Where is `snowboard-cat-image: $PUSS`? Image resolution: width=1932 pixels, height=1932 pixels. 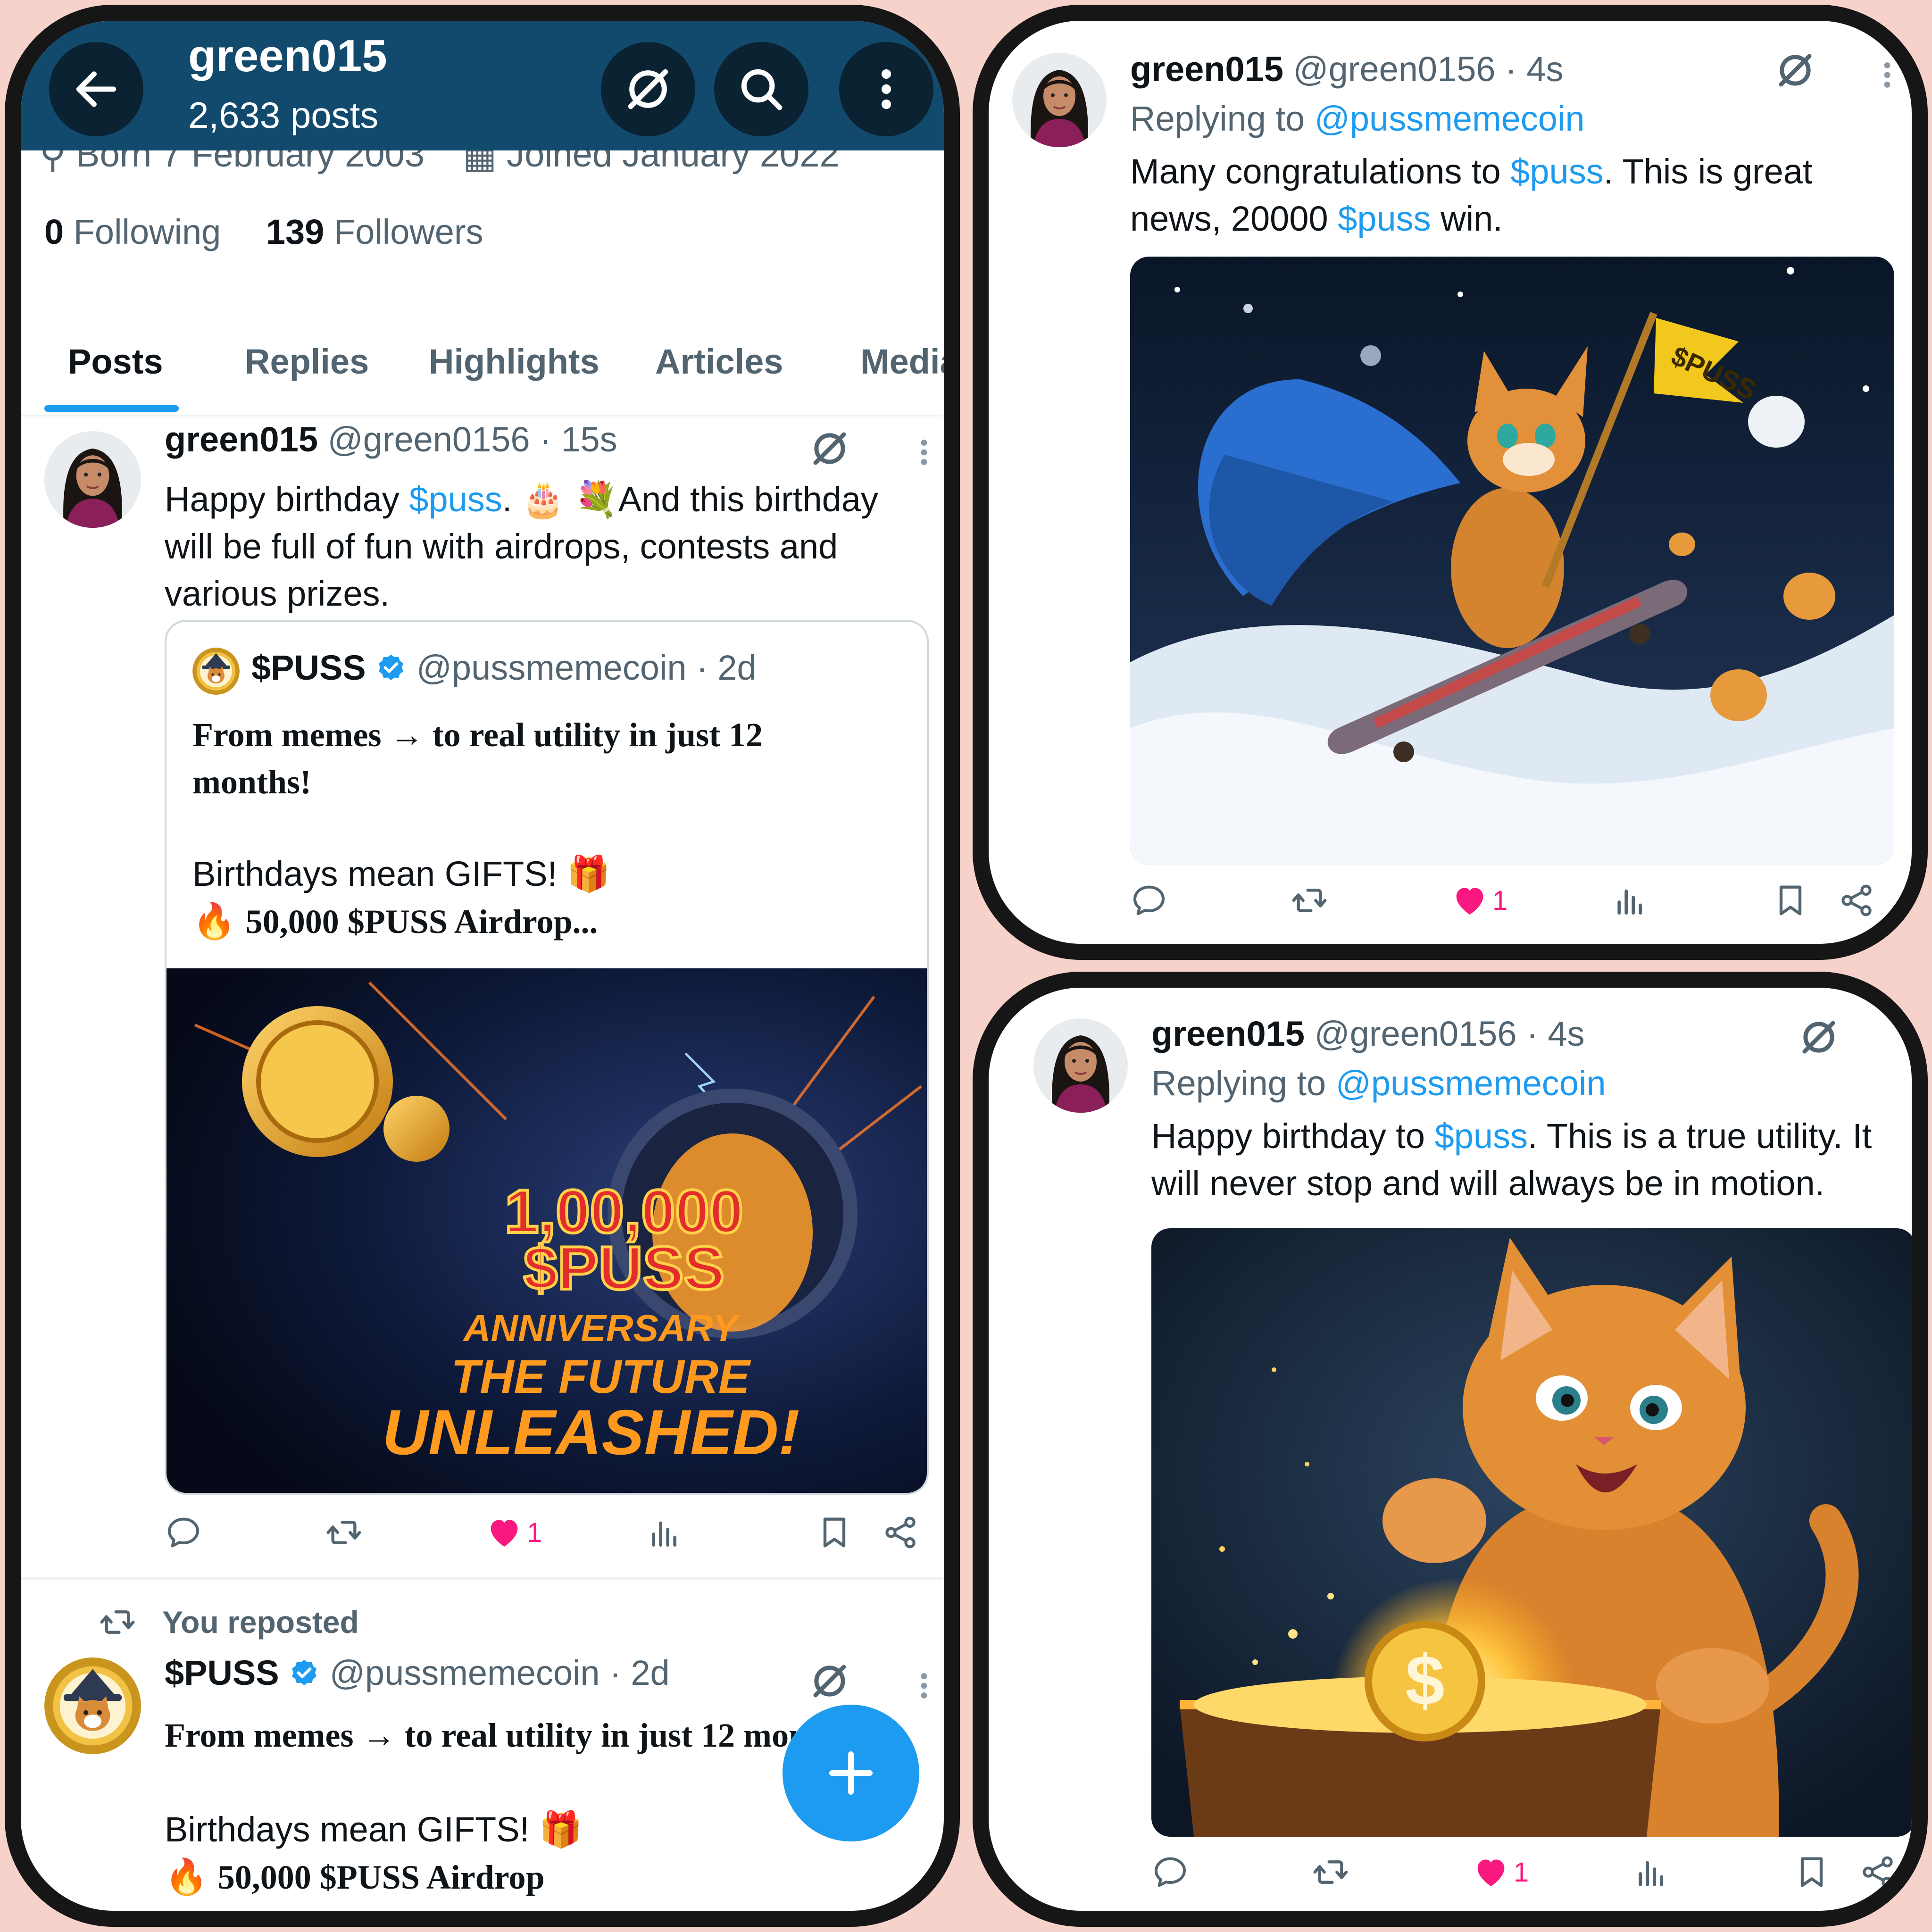
snowboard-cat-image: $PUSS is located at coordinates (1512, 561).